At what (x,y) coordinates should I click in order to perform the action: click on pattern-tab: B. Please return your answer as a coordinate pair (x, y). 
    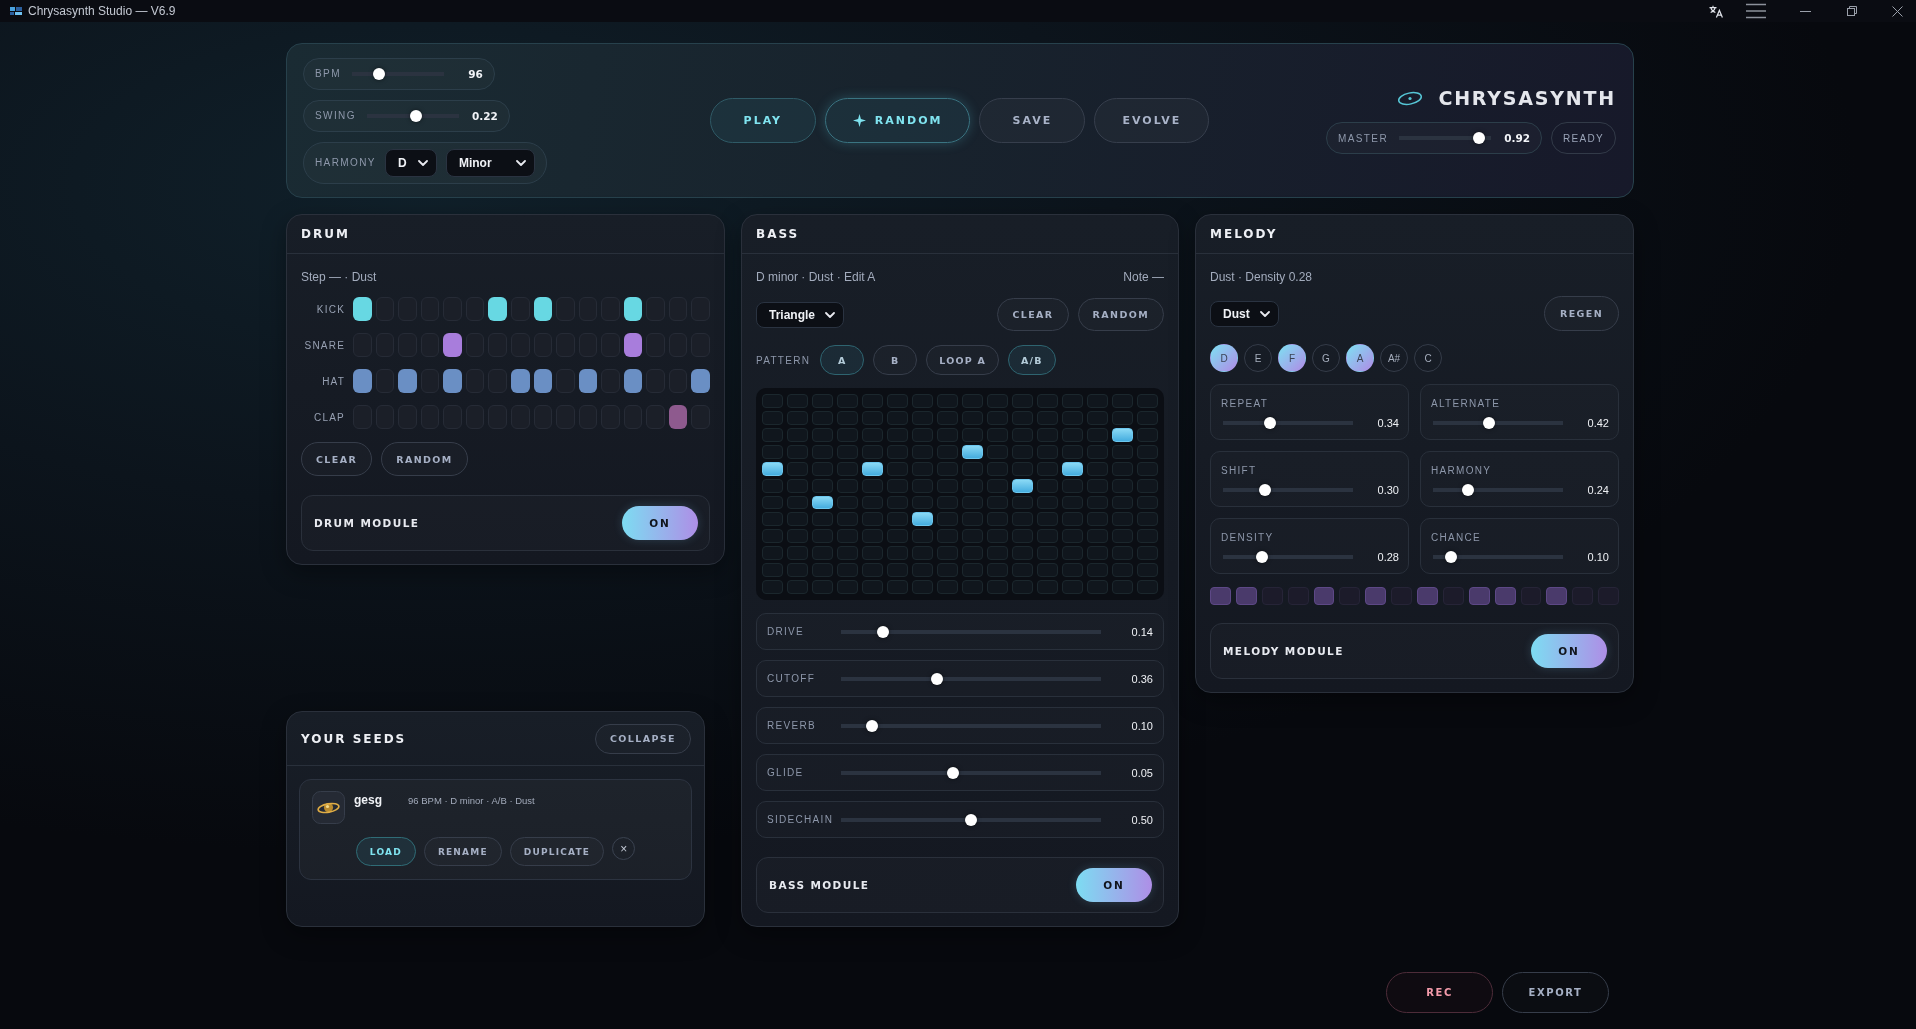
    Looking at the image, I should click on (895, 360).